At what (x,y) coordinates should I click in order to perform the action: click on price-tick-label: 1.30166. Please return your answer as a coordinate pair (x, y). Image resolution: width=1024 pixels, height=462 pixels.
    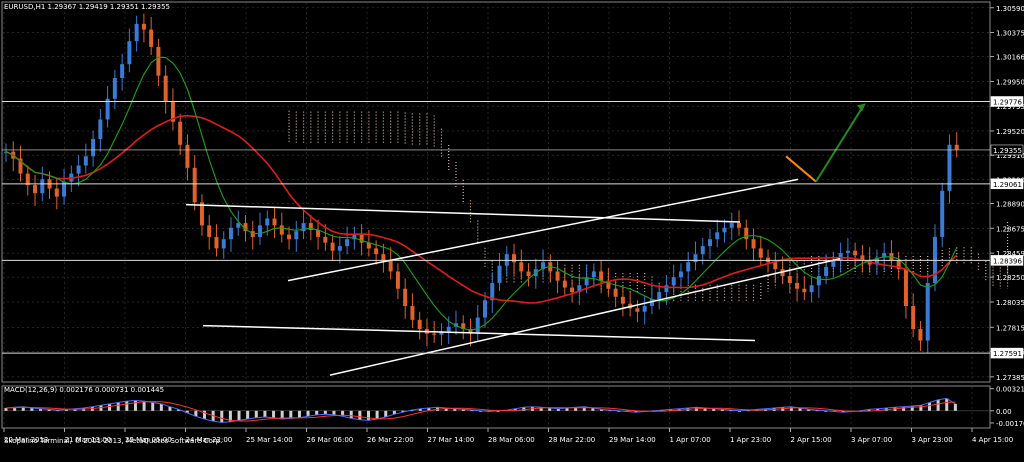
    Looking at the image, I should click on (1010, 58).